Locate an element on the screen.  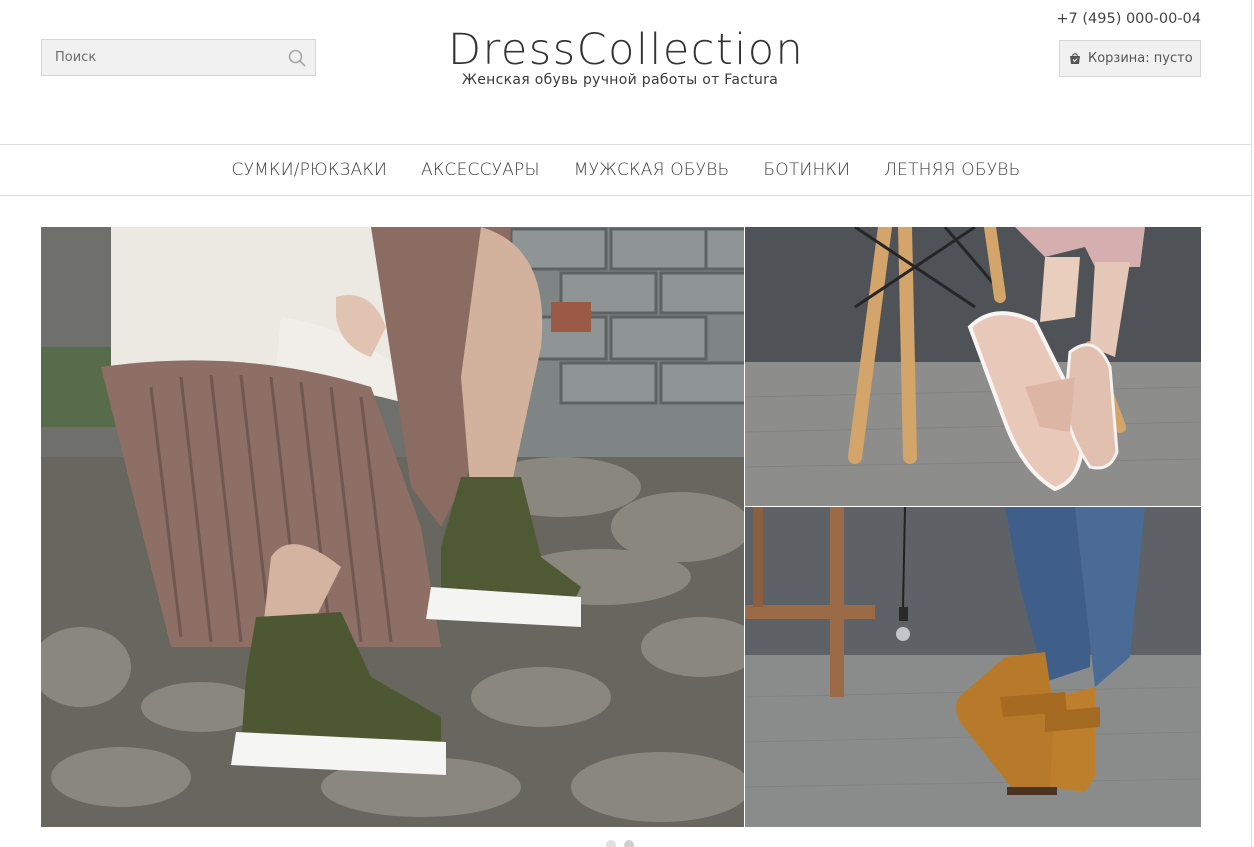
banner-nude-loafers is located at coordinates (973, 366).